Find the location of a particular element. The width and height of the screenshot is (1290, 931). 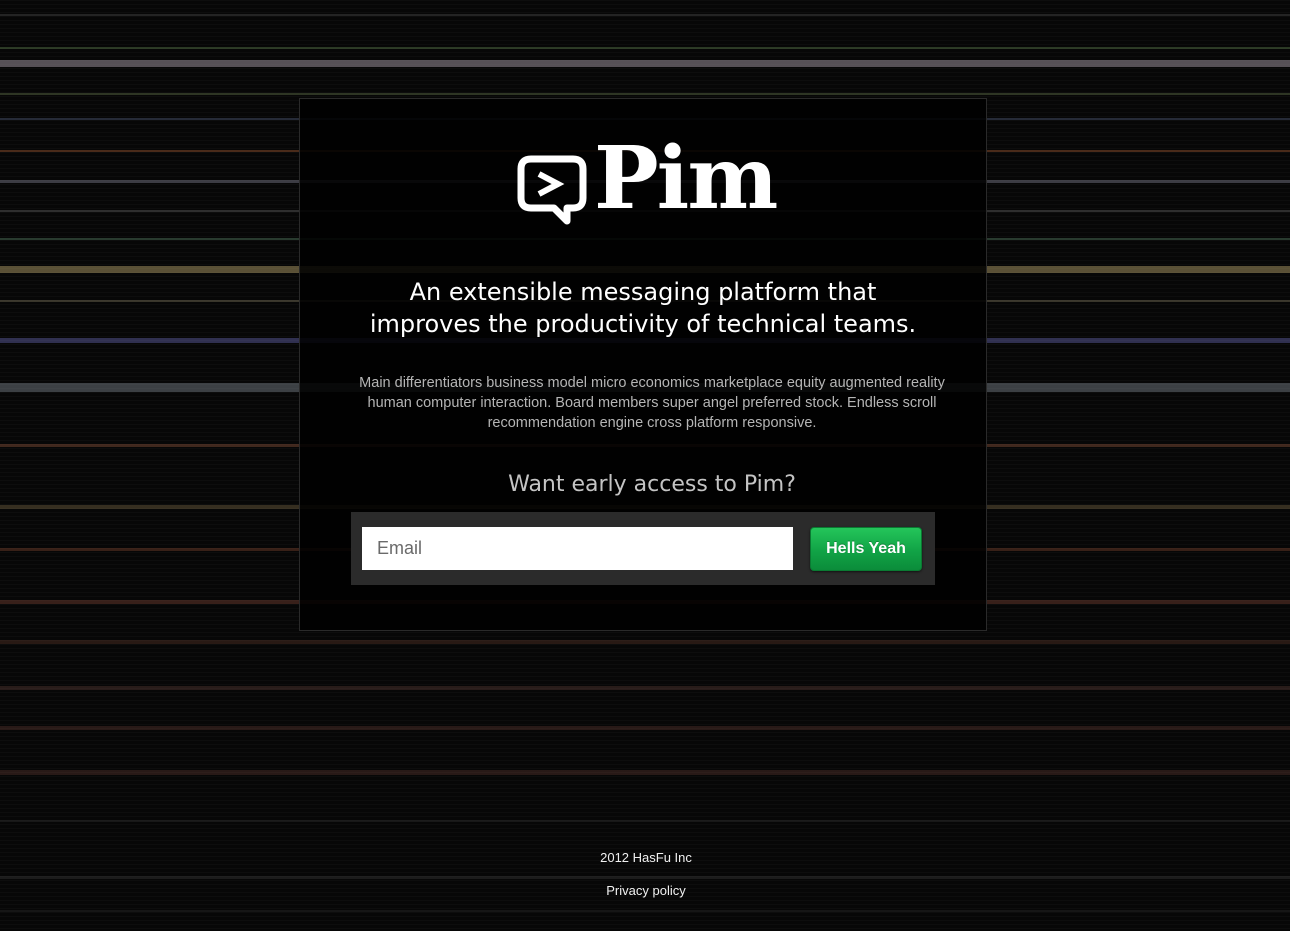

signup-heading: Want early access to Pim? is located at coordinates (652, 484).